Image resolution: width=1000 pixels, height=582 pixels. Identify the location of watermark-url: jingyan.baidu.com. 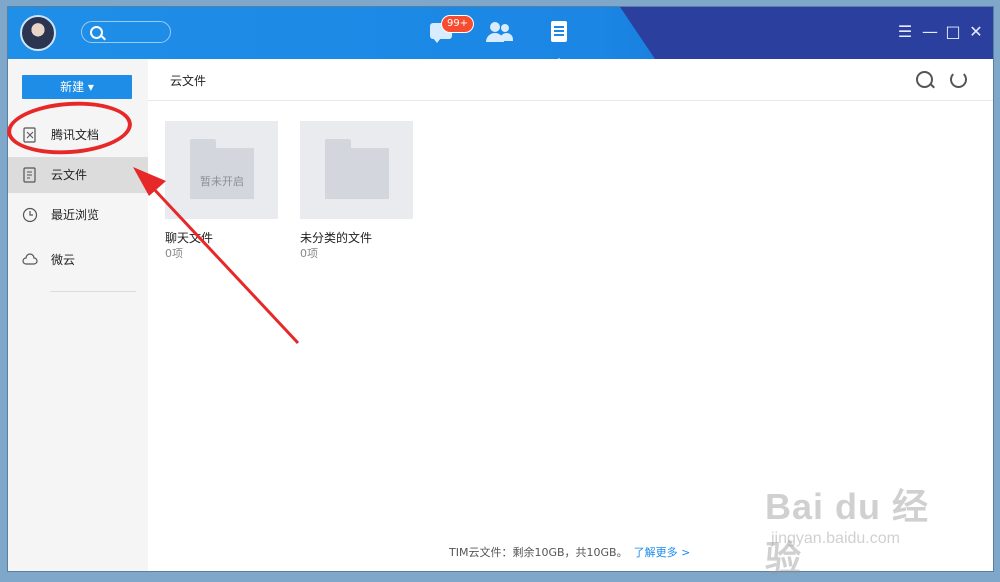
(835, 538).